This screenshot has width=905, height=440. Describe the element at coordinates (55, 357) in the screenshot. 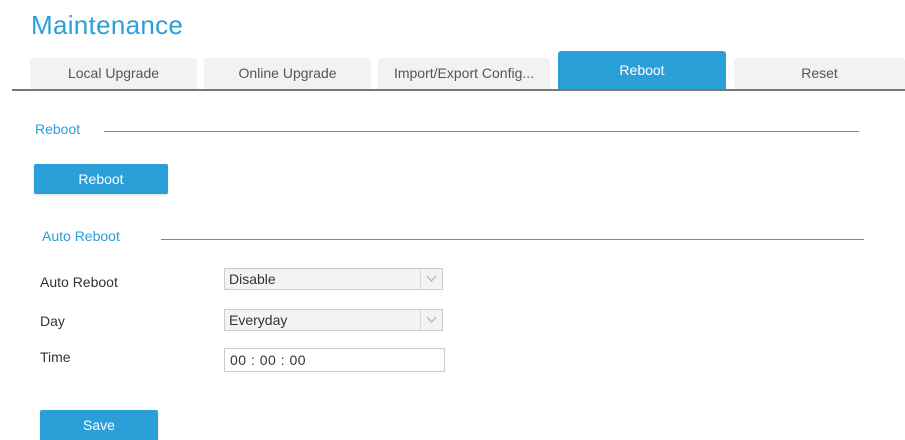

I see `time-label: Time` at that location.